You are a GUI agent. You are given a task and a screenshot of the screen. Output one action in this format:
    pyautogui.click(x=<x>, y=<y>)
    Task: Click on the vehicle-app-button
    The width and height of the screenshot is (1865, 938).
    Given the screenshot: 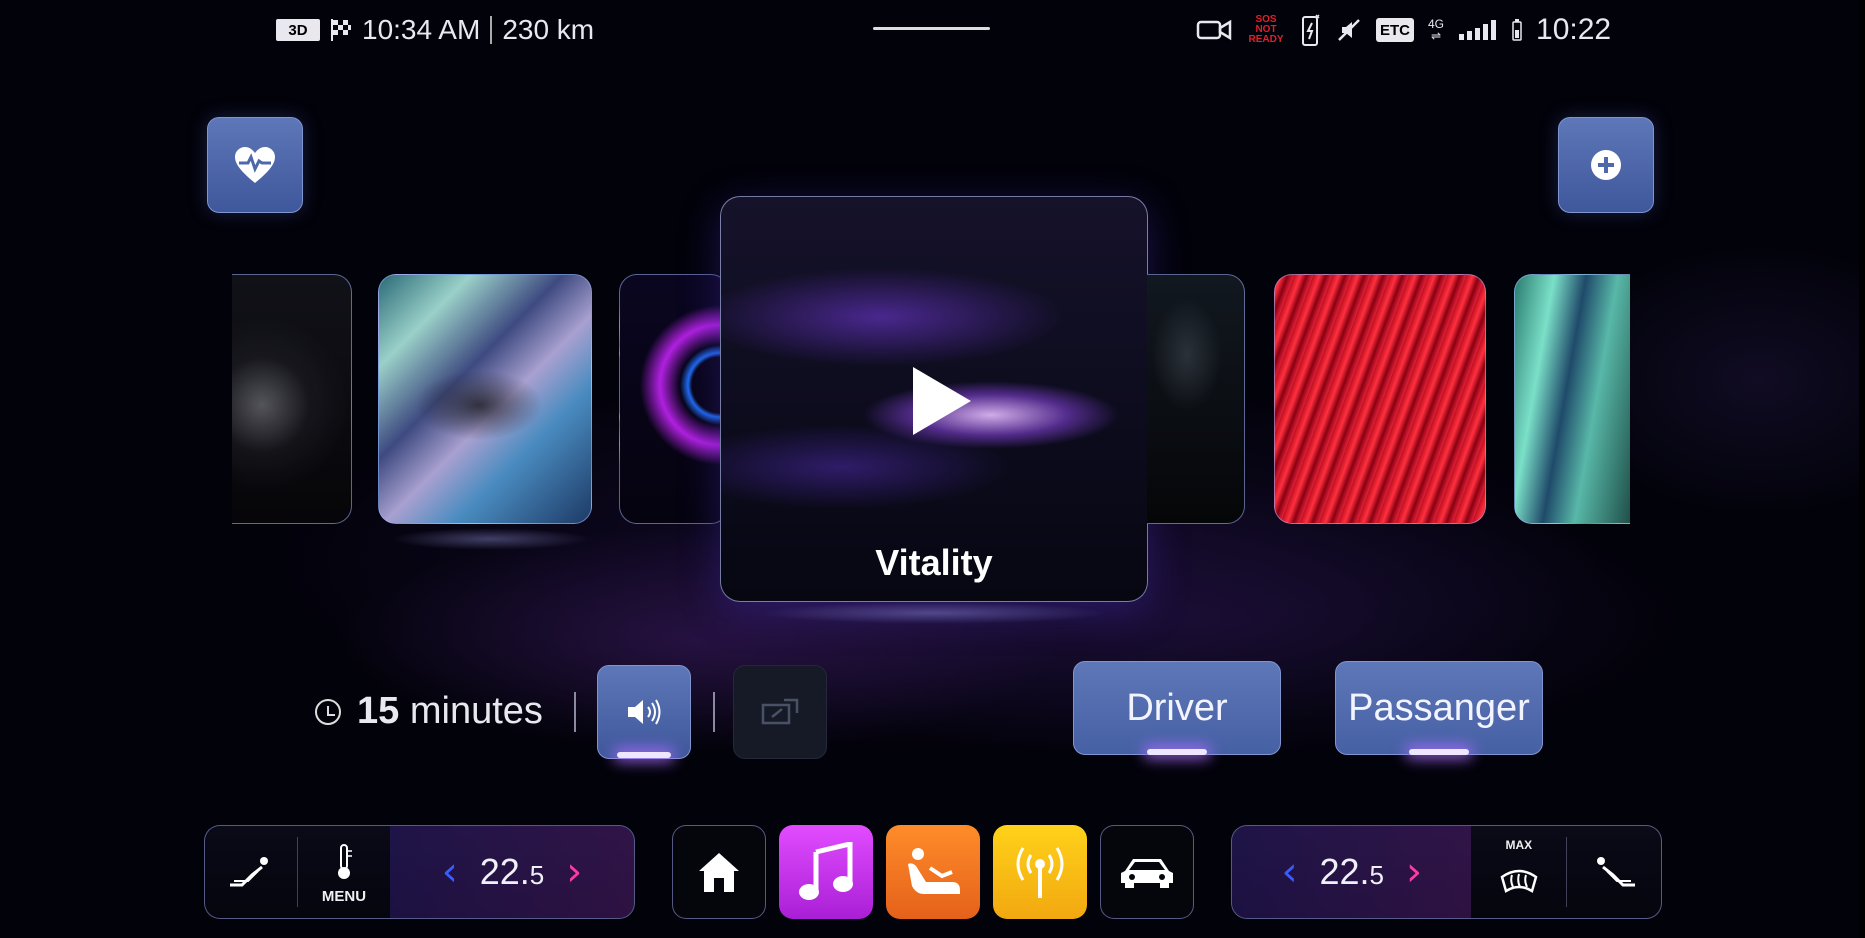 What is the action you would take?
    pyautogui.click(x=1147, y=872)
    